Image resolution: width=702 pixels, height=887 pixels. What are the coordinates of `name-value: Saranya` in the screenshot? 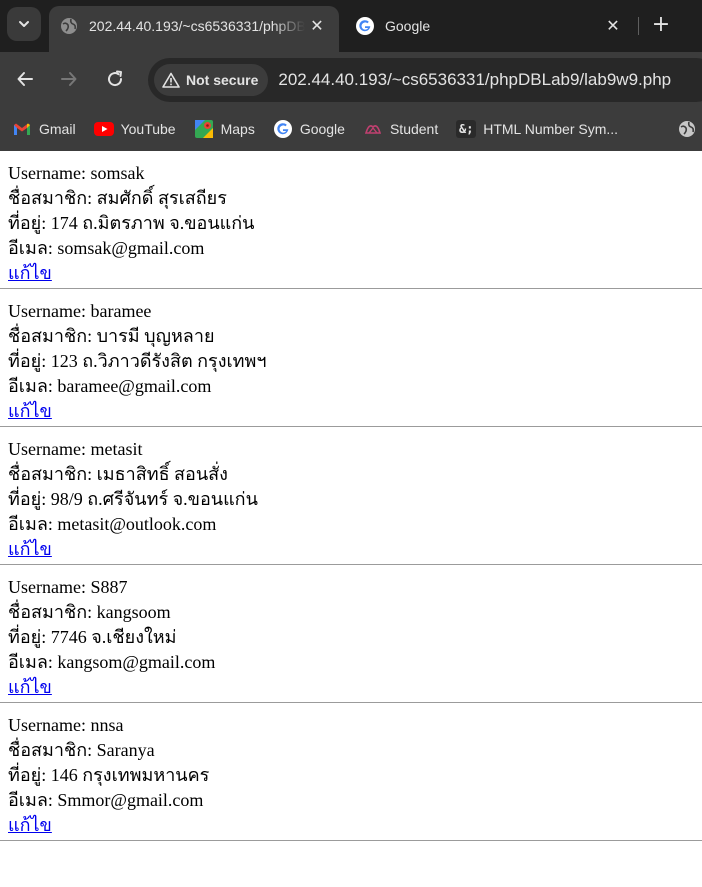 It's located at (125, 750).